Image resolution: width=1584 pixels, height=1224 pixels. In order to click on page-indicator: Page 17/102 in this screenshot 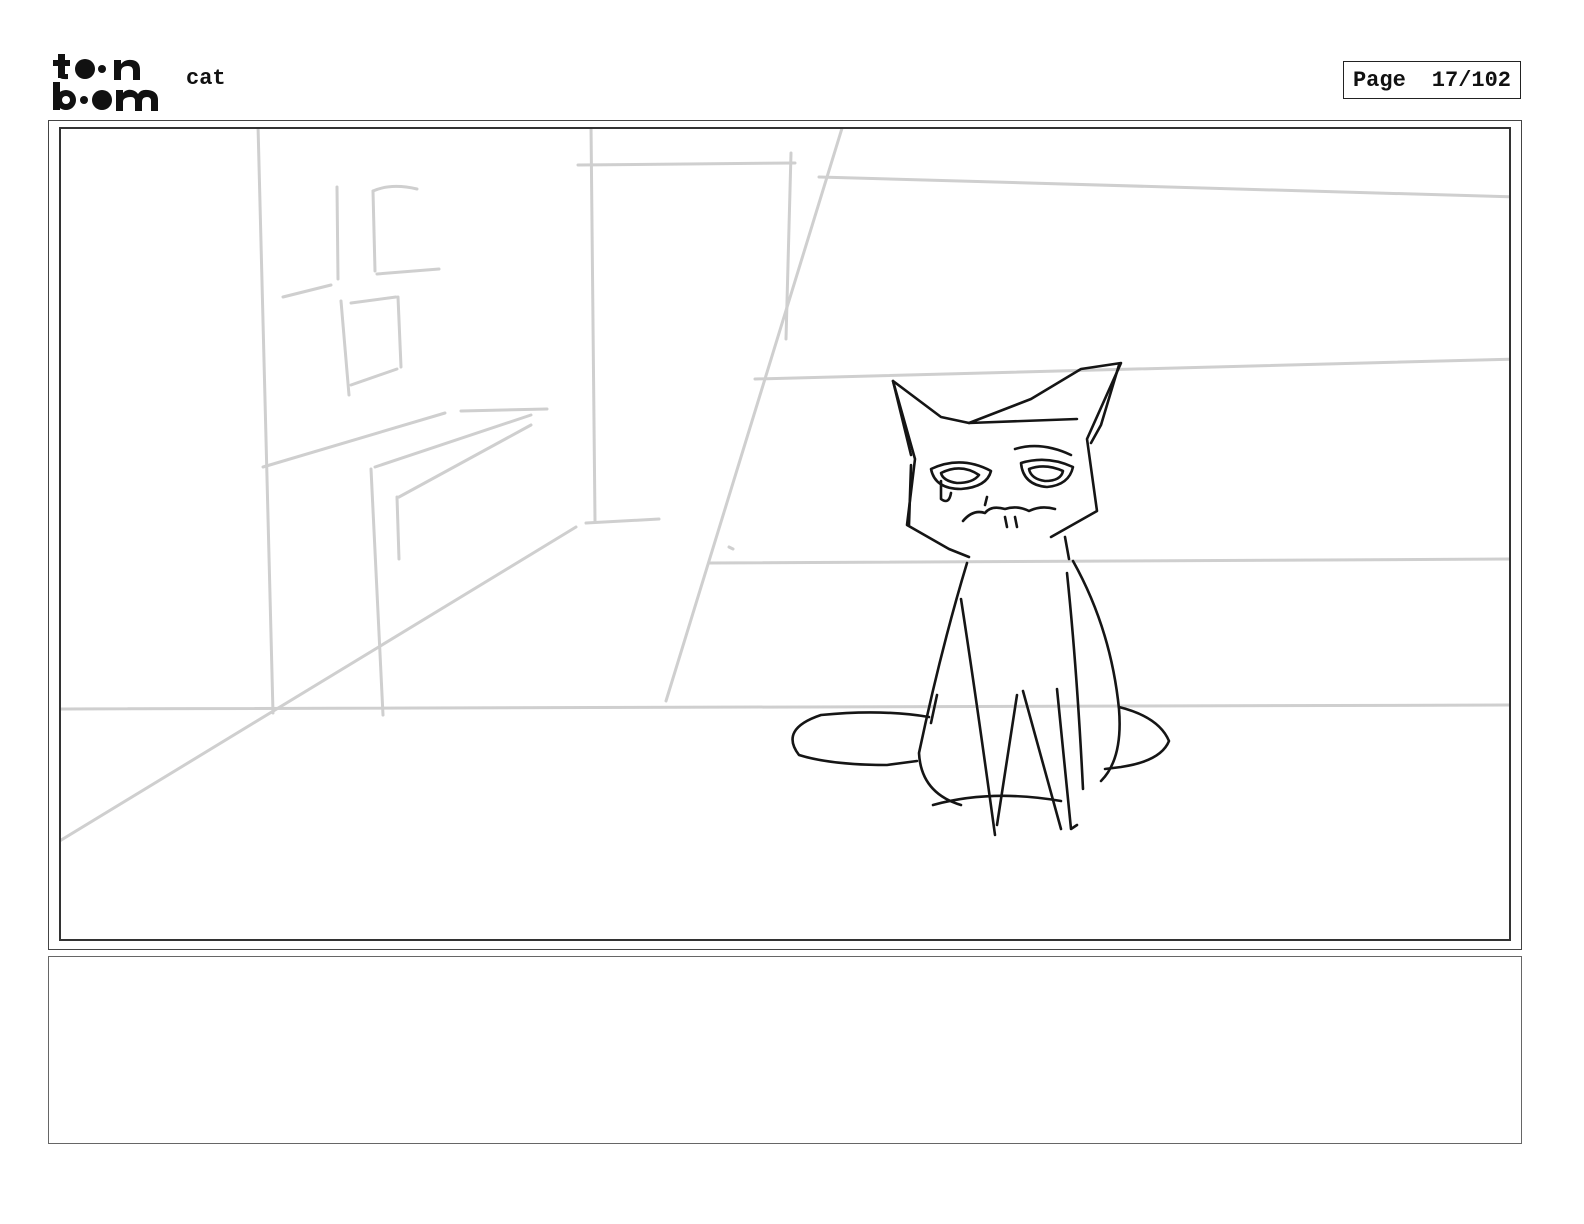, I will do `click(1432, 80)`.